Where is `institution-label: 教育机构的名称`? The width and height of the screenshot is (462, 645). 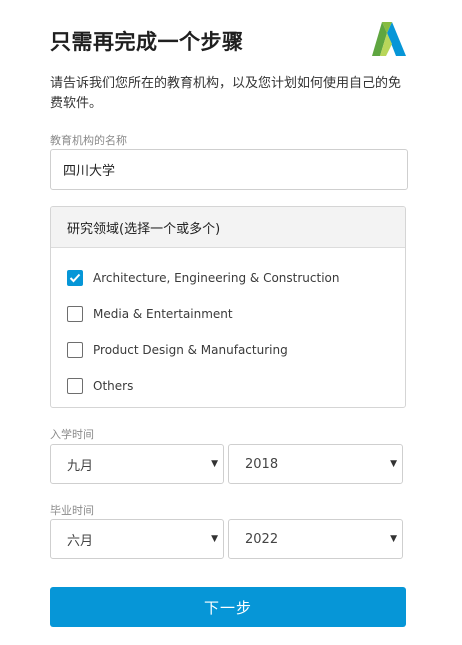
institution-label: 教育机构的名称 is located at coordinates (88, 140).